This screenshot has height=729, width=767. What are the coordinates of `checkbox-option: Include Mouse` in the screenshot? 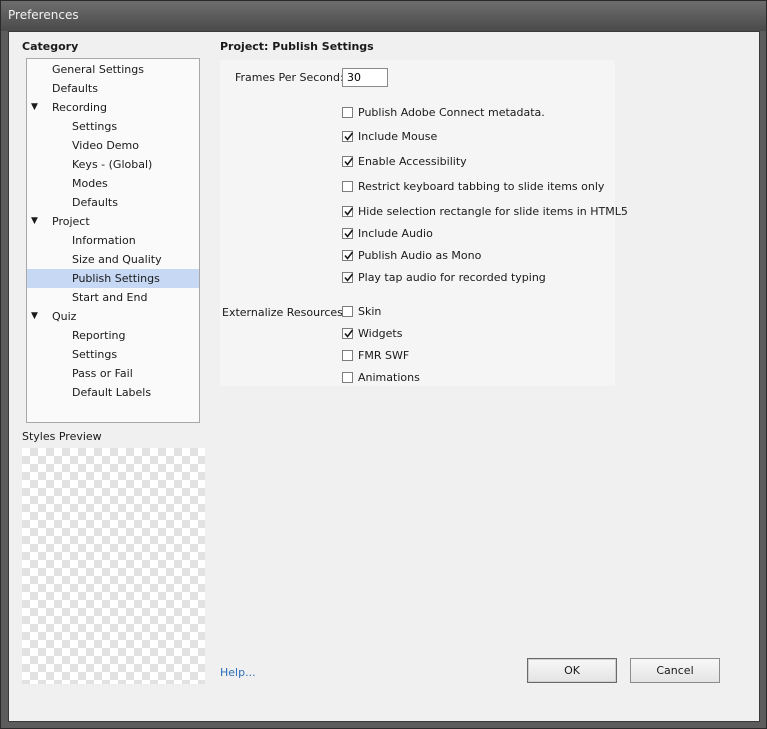 It's located at (472, 136).